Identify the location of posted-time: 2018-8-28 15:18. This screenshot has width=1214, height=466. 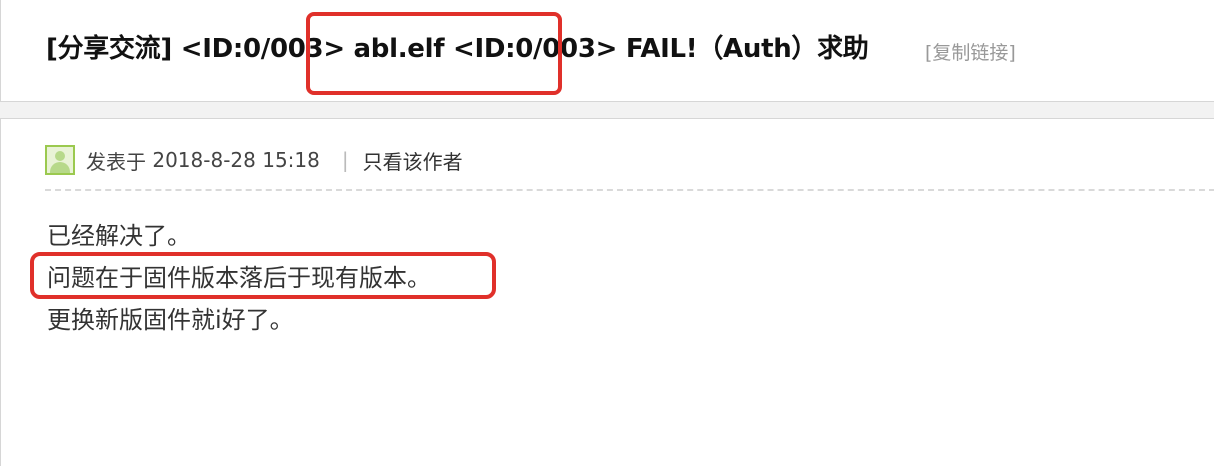
(236, 160).